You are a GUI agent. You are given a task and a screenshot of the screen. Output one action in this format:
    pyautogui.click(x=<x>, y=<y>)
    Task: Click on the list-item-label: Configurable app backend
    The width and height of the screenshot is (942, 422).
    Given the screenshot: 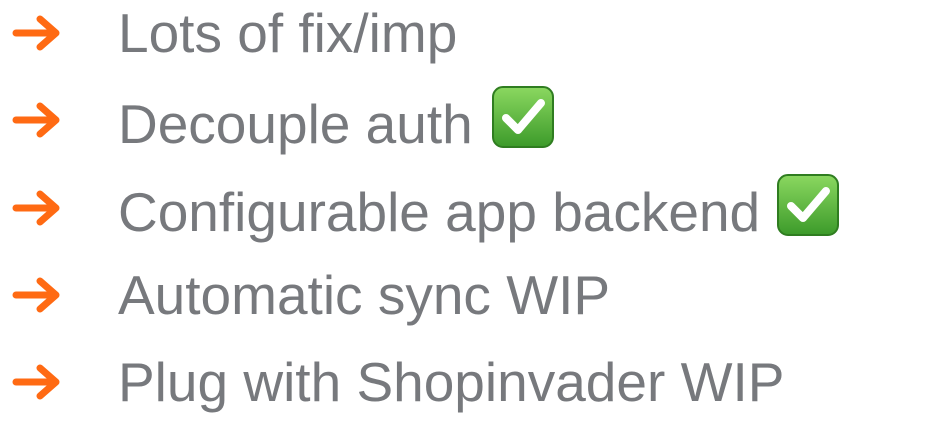 What is the action you would take?
    pyautogui.click(x=479, y=208)
    